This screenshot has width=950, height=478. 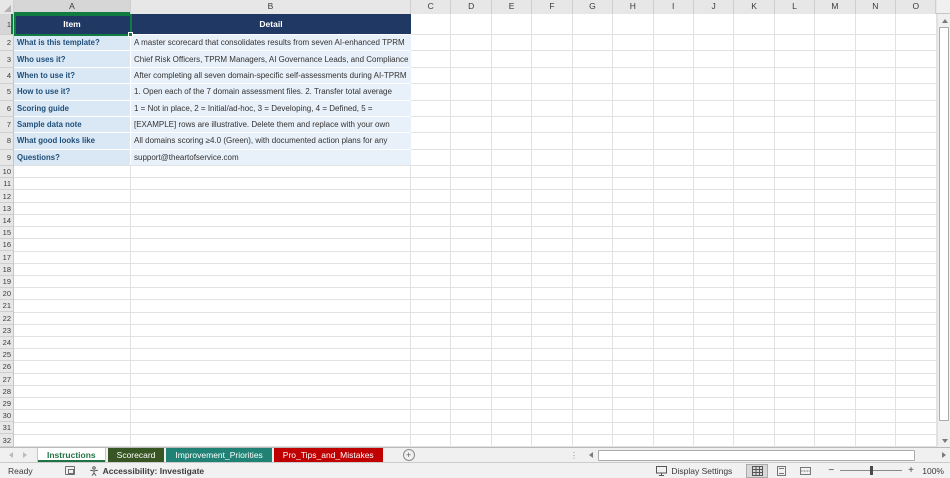 I want to click on column-header-H: H, so click(x=633, y=7).